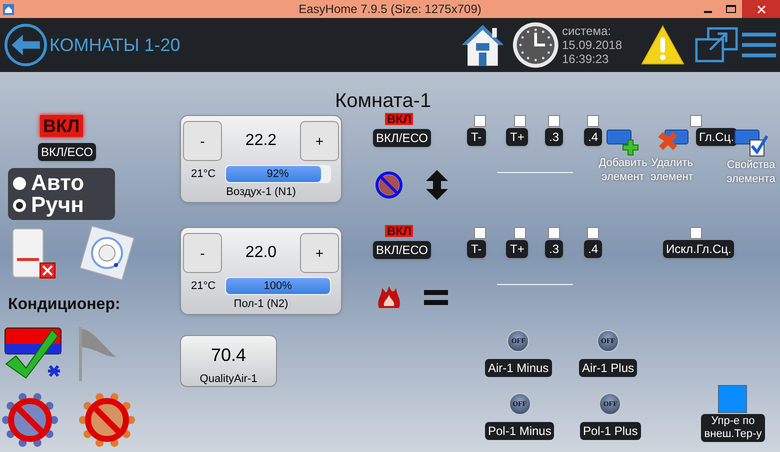 The image size is (780, 452). What do you see at coordinates (277, 286) in the screenshot?
I see `progress-reading: 100%` at bounding box center [277, 286].